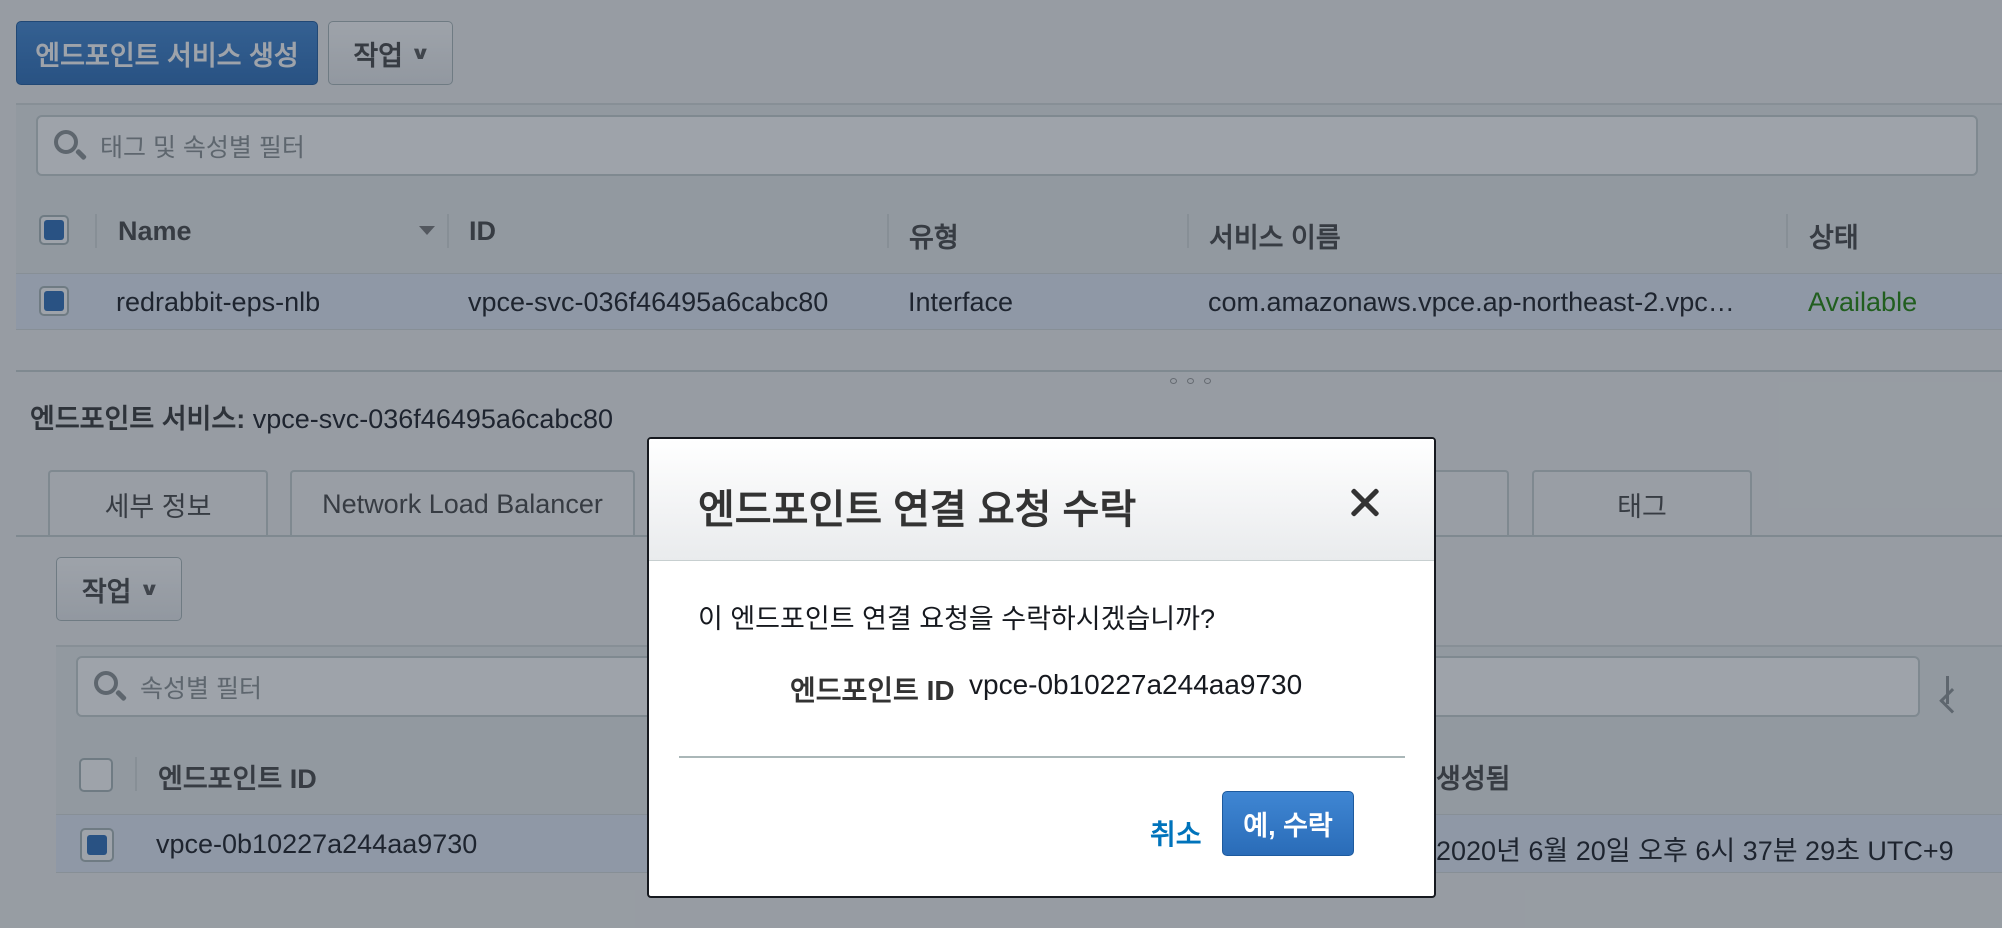 This screenshot has width=2002, height=928. I want to click on endpoint-id-value: vpce-0b10227a244aa9730, so click(1136, 684).